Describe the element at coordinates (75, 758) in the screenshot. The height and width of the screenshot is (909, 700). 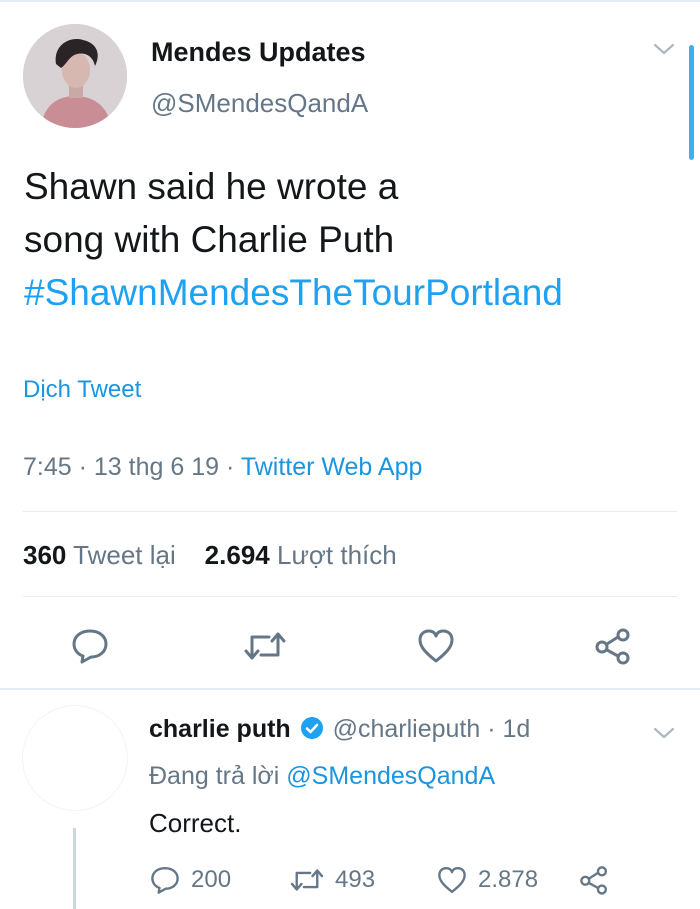
I see `reply-author-avatar` at that location.